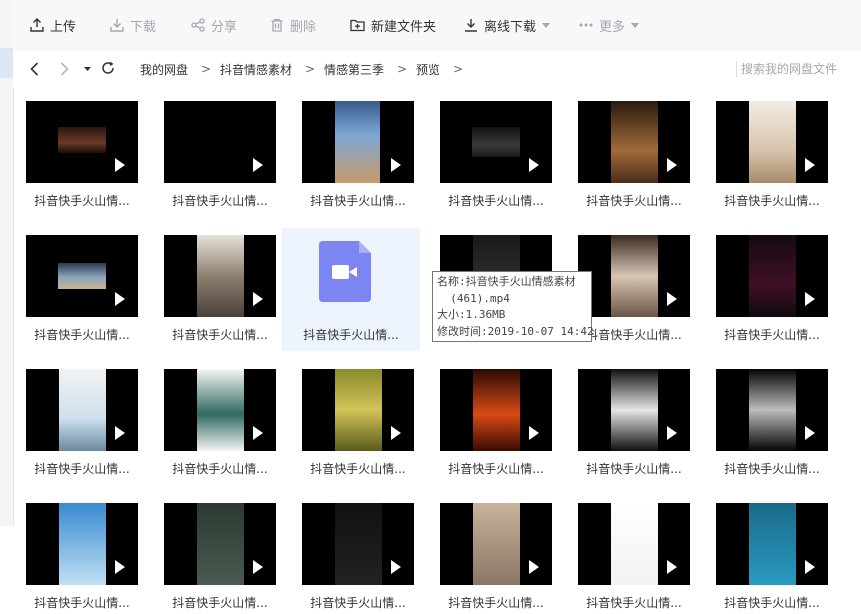 The image size is (861, 614). I want to click on breadcrumb-my-netdisk: 我的网盘, so click(164, 69).